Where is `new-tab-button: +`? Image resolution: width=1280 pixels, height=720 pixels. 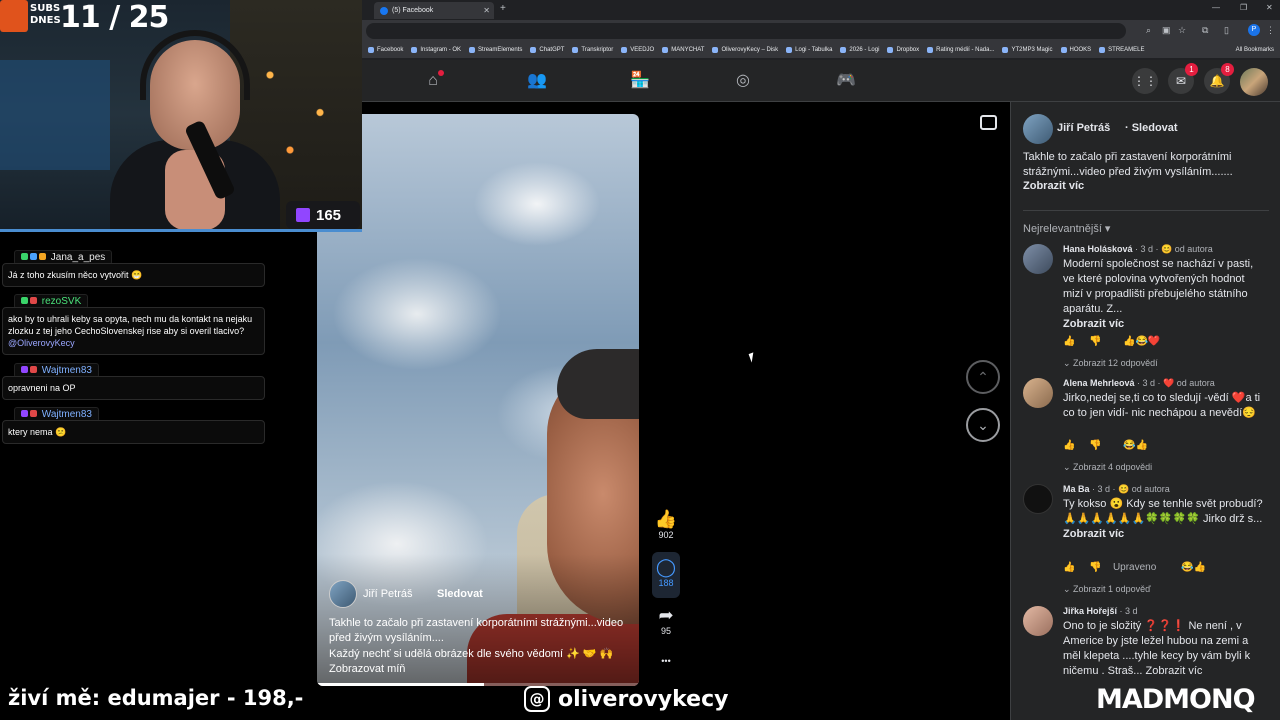
new-tab-button: + is located at coordinates (503, 8).